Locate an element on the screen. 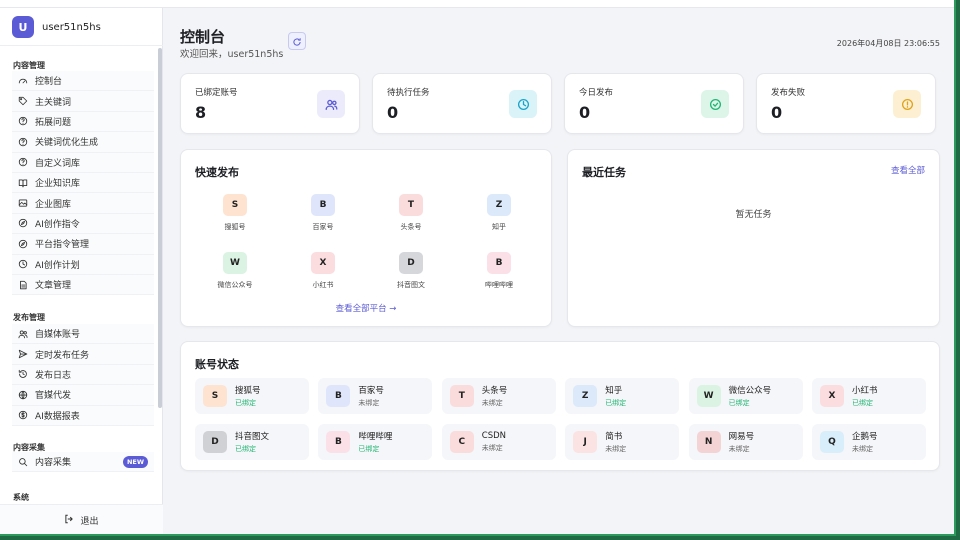 Image resolution: width=960 pixels, height=540 pixels. sidebar-item: 企业知识库 is located at coordinates (83, 183).